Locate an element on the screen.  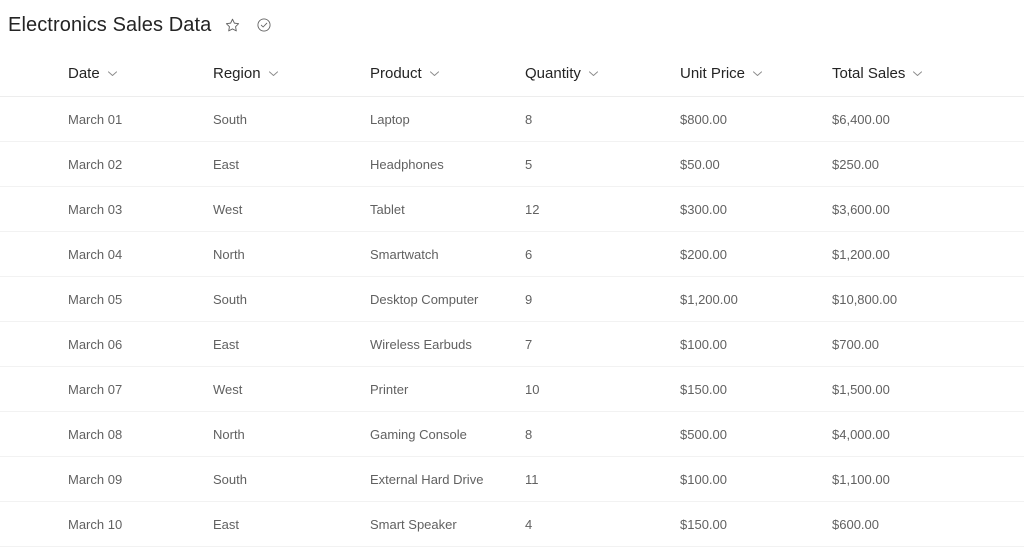
column-header-total-sales: Total Sales is located at coordinates (928, 73).